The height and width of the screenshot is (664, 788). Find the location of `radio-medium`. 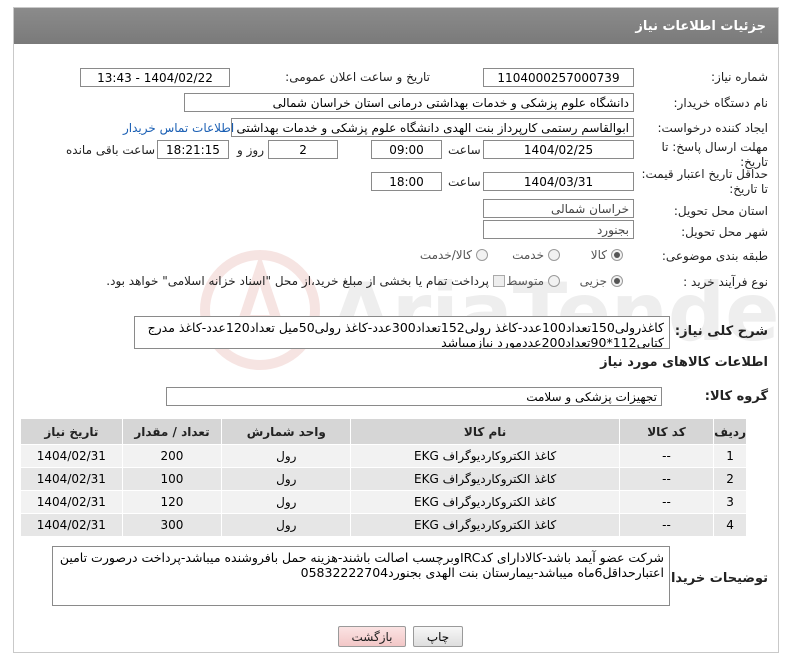

radio-medium is located at coordinates (554, 281).